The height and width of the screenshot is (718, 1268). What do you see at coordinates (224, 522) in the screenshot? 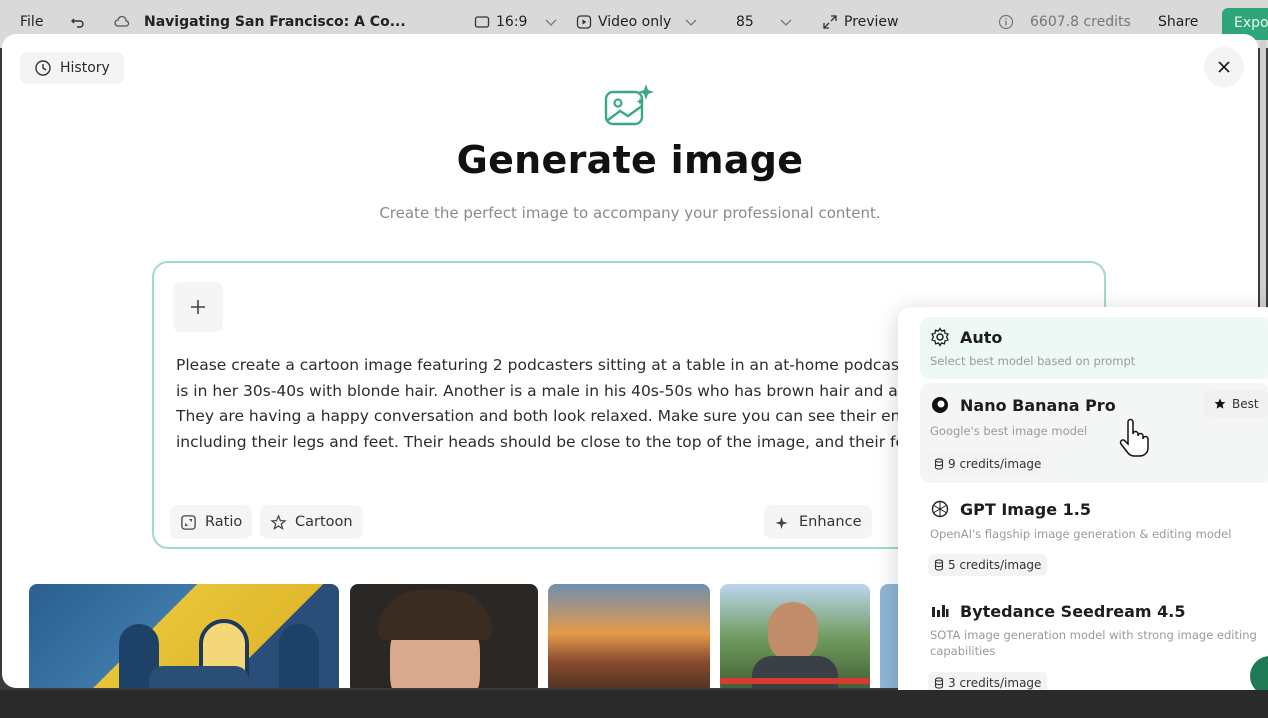
I see `ratio-chip-label: Ratio` at bounding box center [224, 522].